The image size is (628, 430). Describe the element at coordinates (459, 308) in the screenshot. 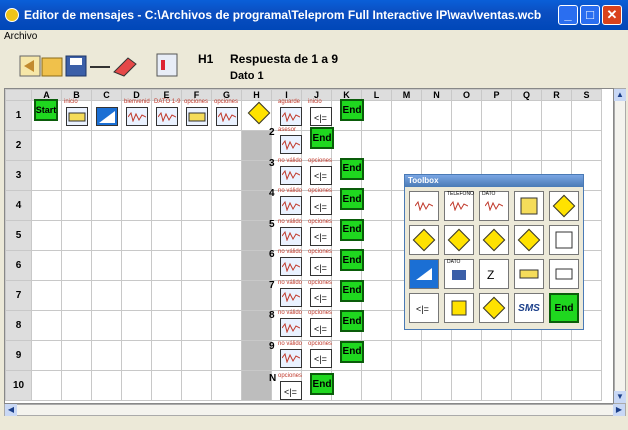

I see `tool-question` at that location.